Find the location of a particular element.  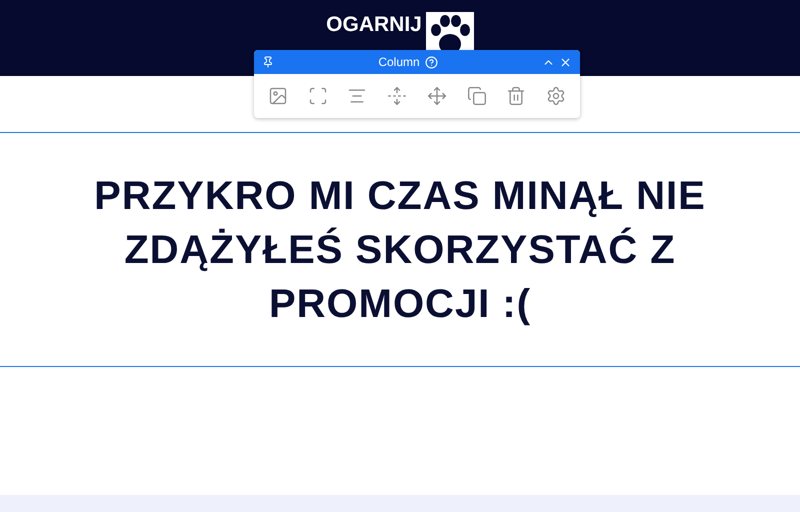

image-icon is located at coordinates (278, 96).